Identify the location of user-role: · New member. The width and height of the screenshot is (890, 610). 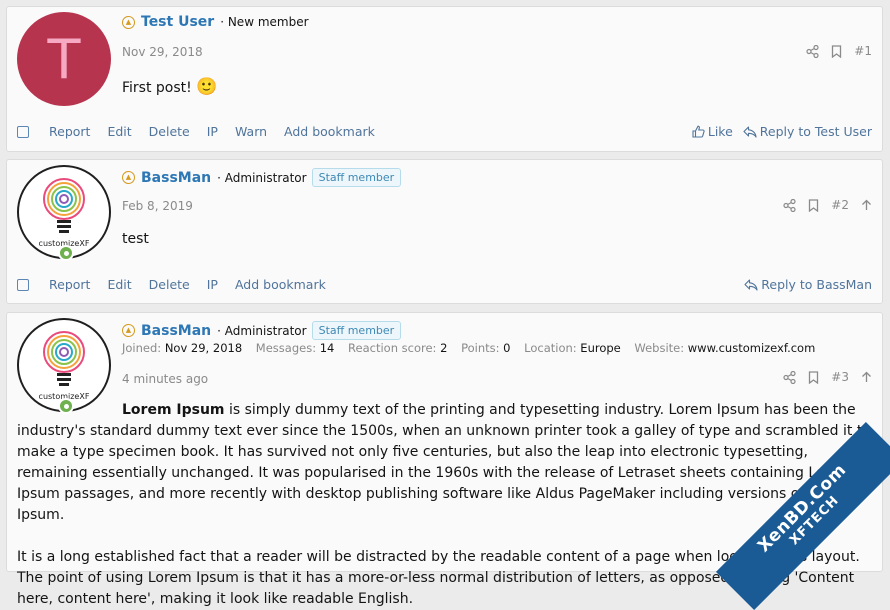
(264, 22).